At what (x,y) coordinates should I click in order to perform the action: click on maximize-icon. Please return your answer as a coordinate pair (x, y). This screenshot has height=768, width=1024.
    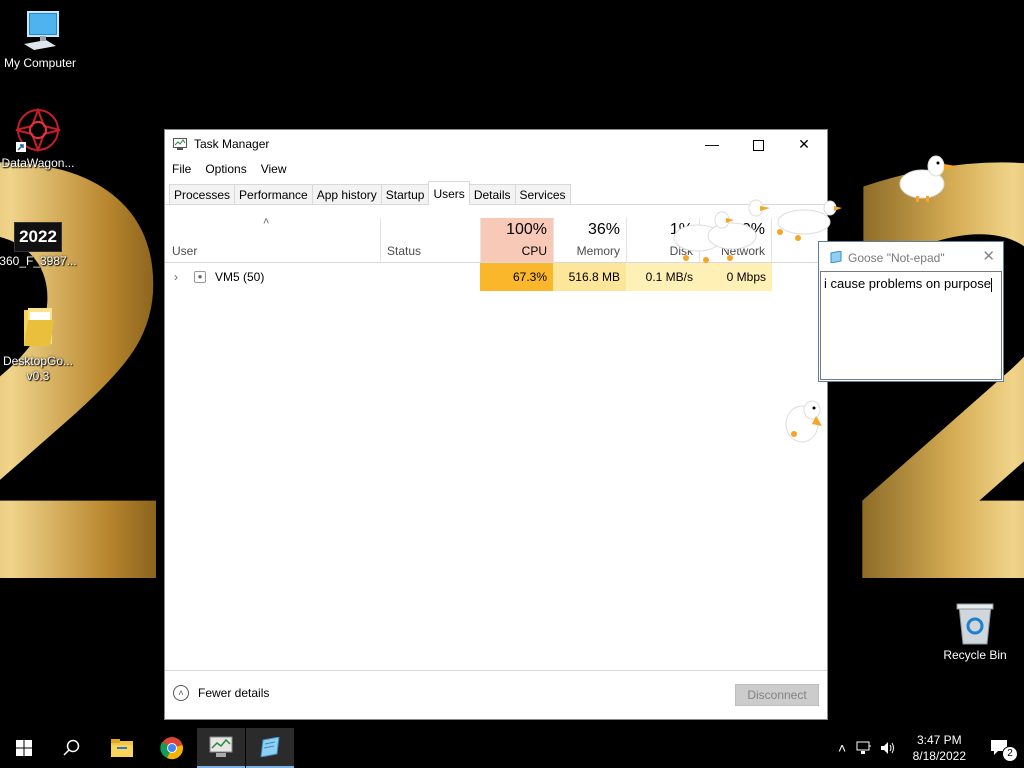
    Looking at the image, I should click on (758, 145).